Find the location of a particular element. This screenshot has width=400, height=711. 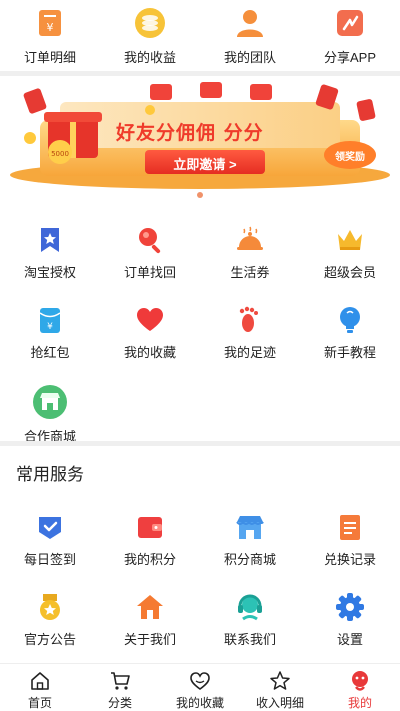

quick-actions-row: ¥ 订单明细 我的收益 我的团队 分享APP is located at coordinates (200, 36).